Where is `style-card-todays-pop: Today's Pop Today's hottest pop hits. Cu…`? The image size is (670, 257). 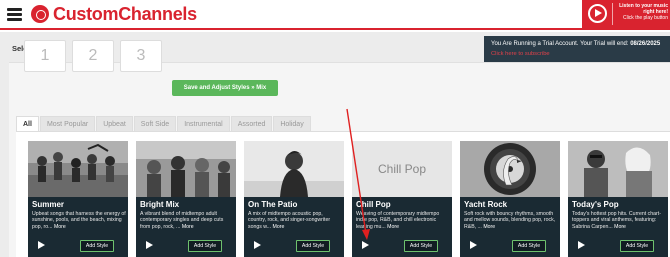
style-card-todays-pop: Today's Pop Today's hottest pop hits. Cu… is located at coordinates (618, 199).